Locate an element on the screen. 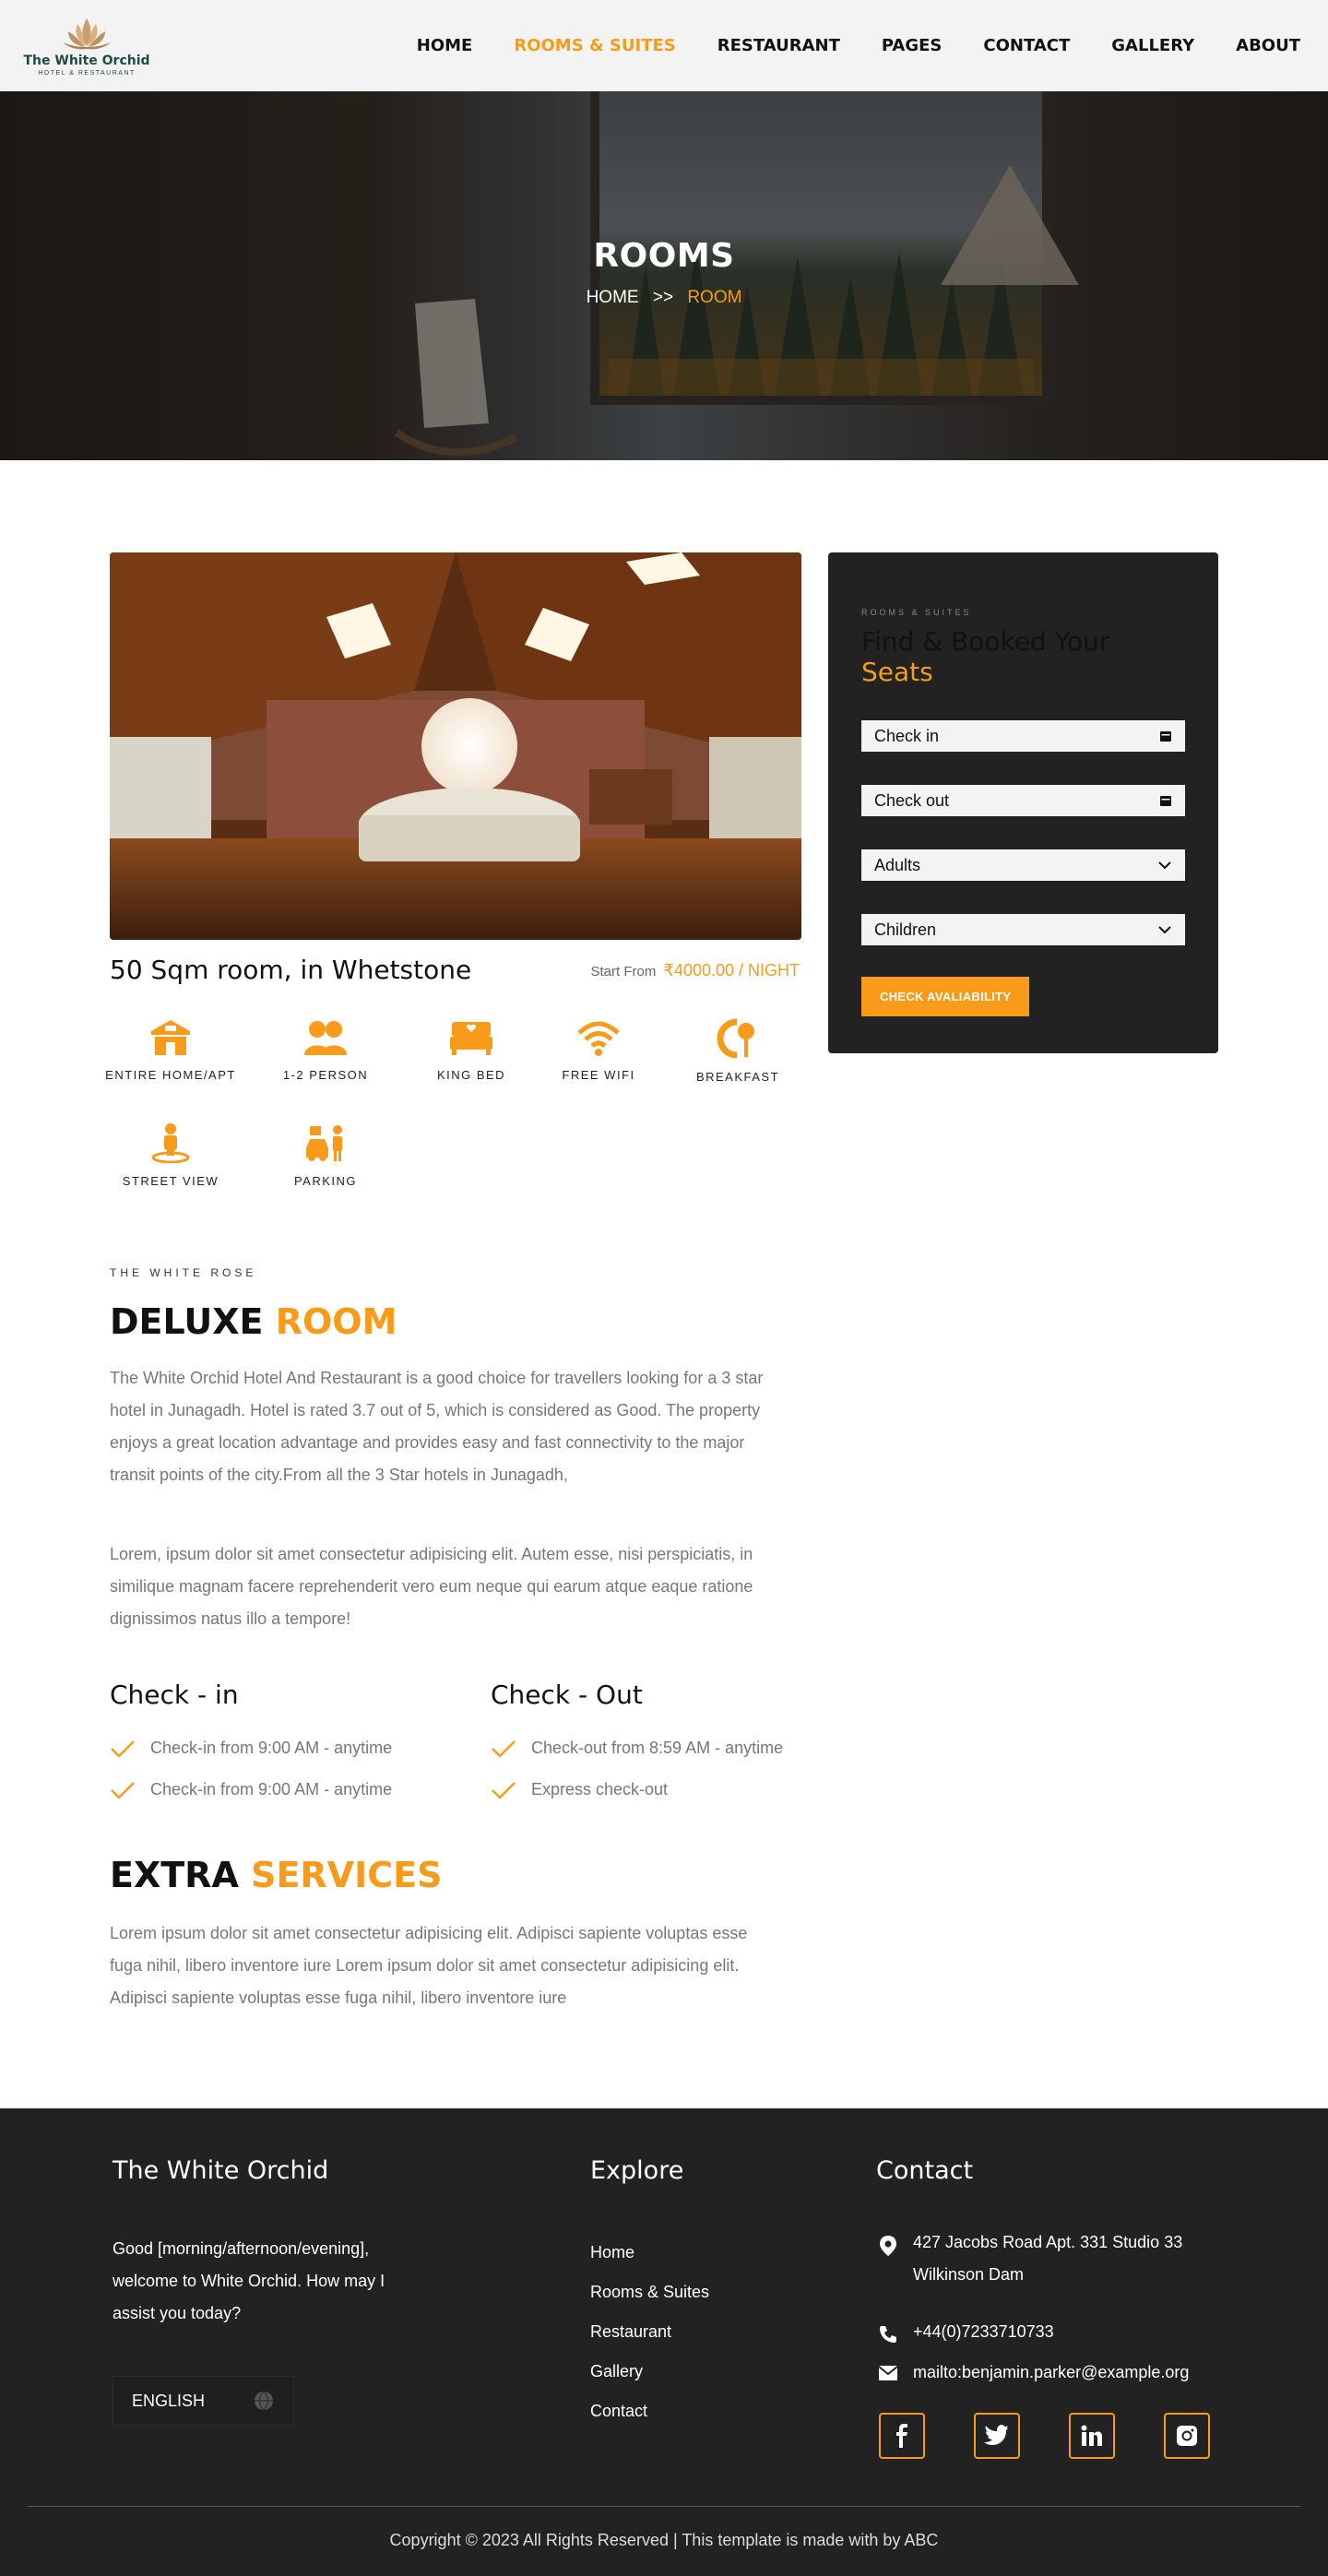 Image resolution: width=1328 pixels, height=2576 pixels. brand-tagline: HOTEL & RESTAURANT is located at coordinates (87, 73).